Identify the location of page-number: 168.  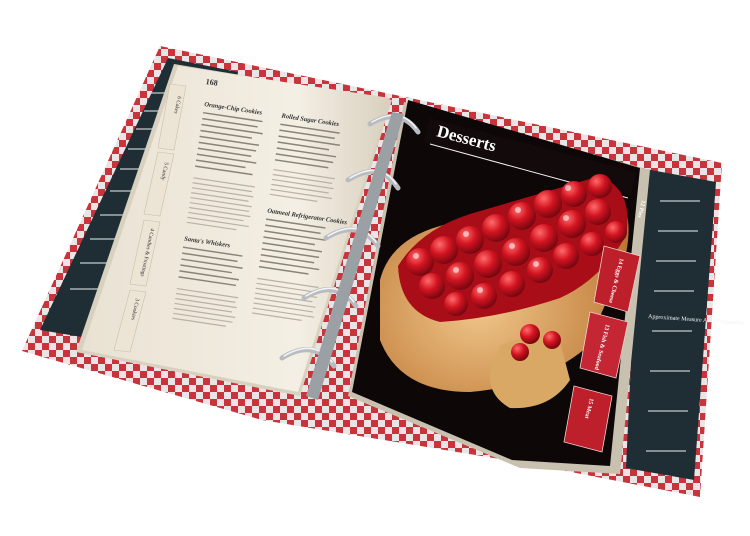
(211, 82).